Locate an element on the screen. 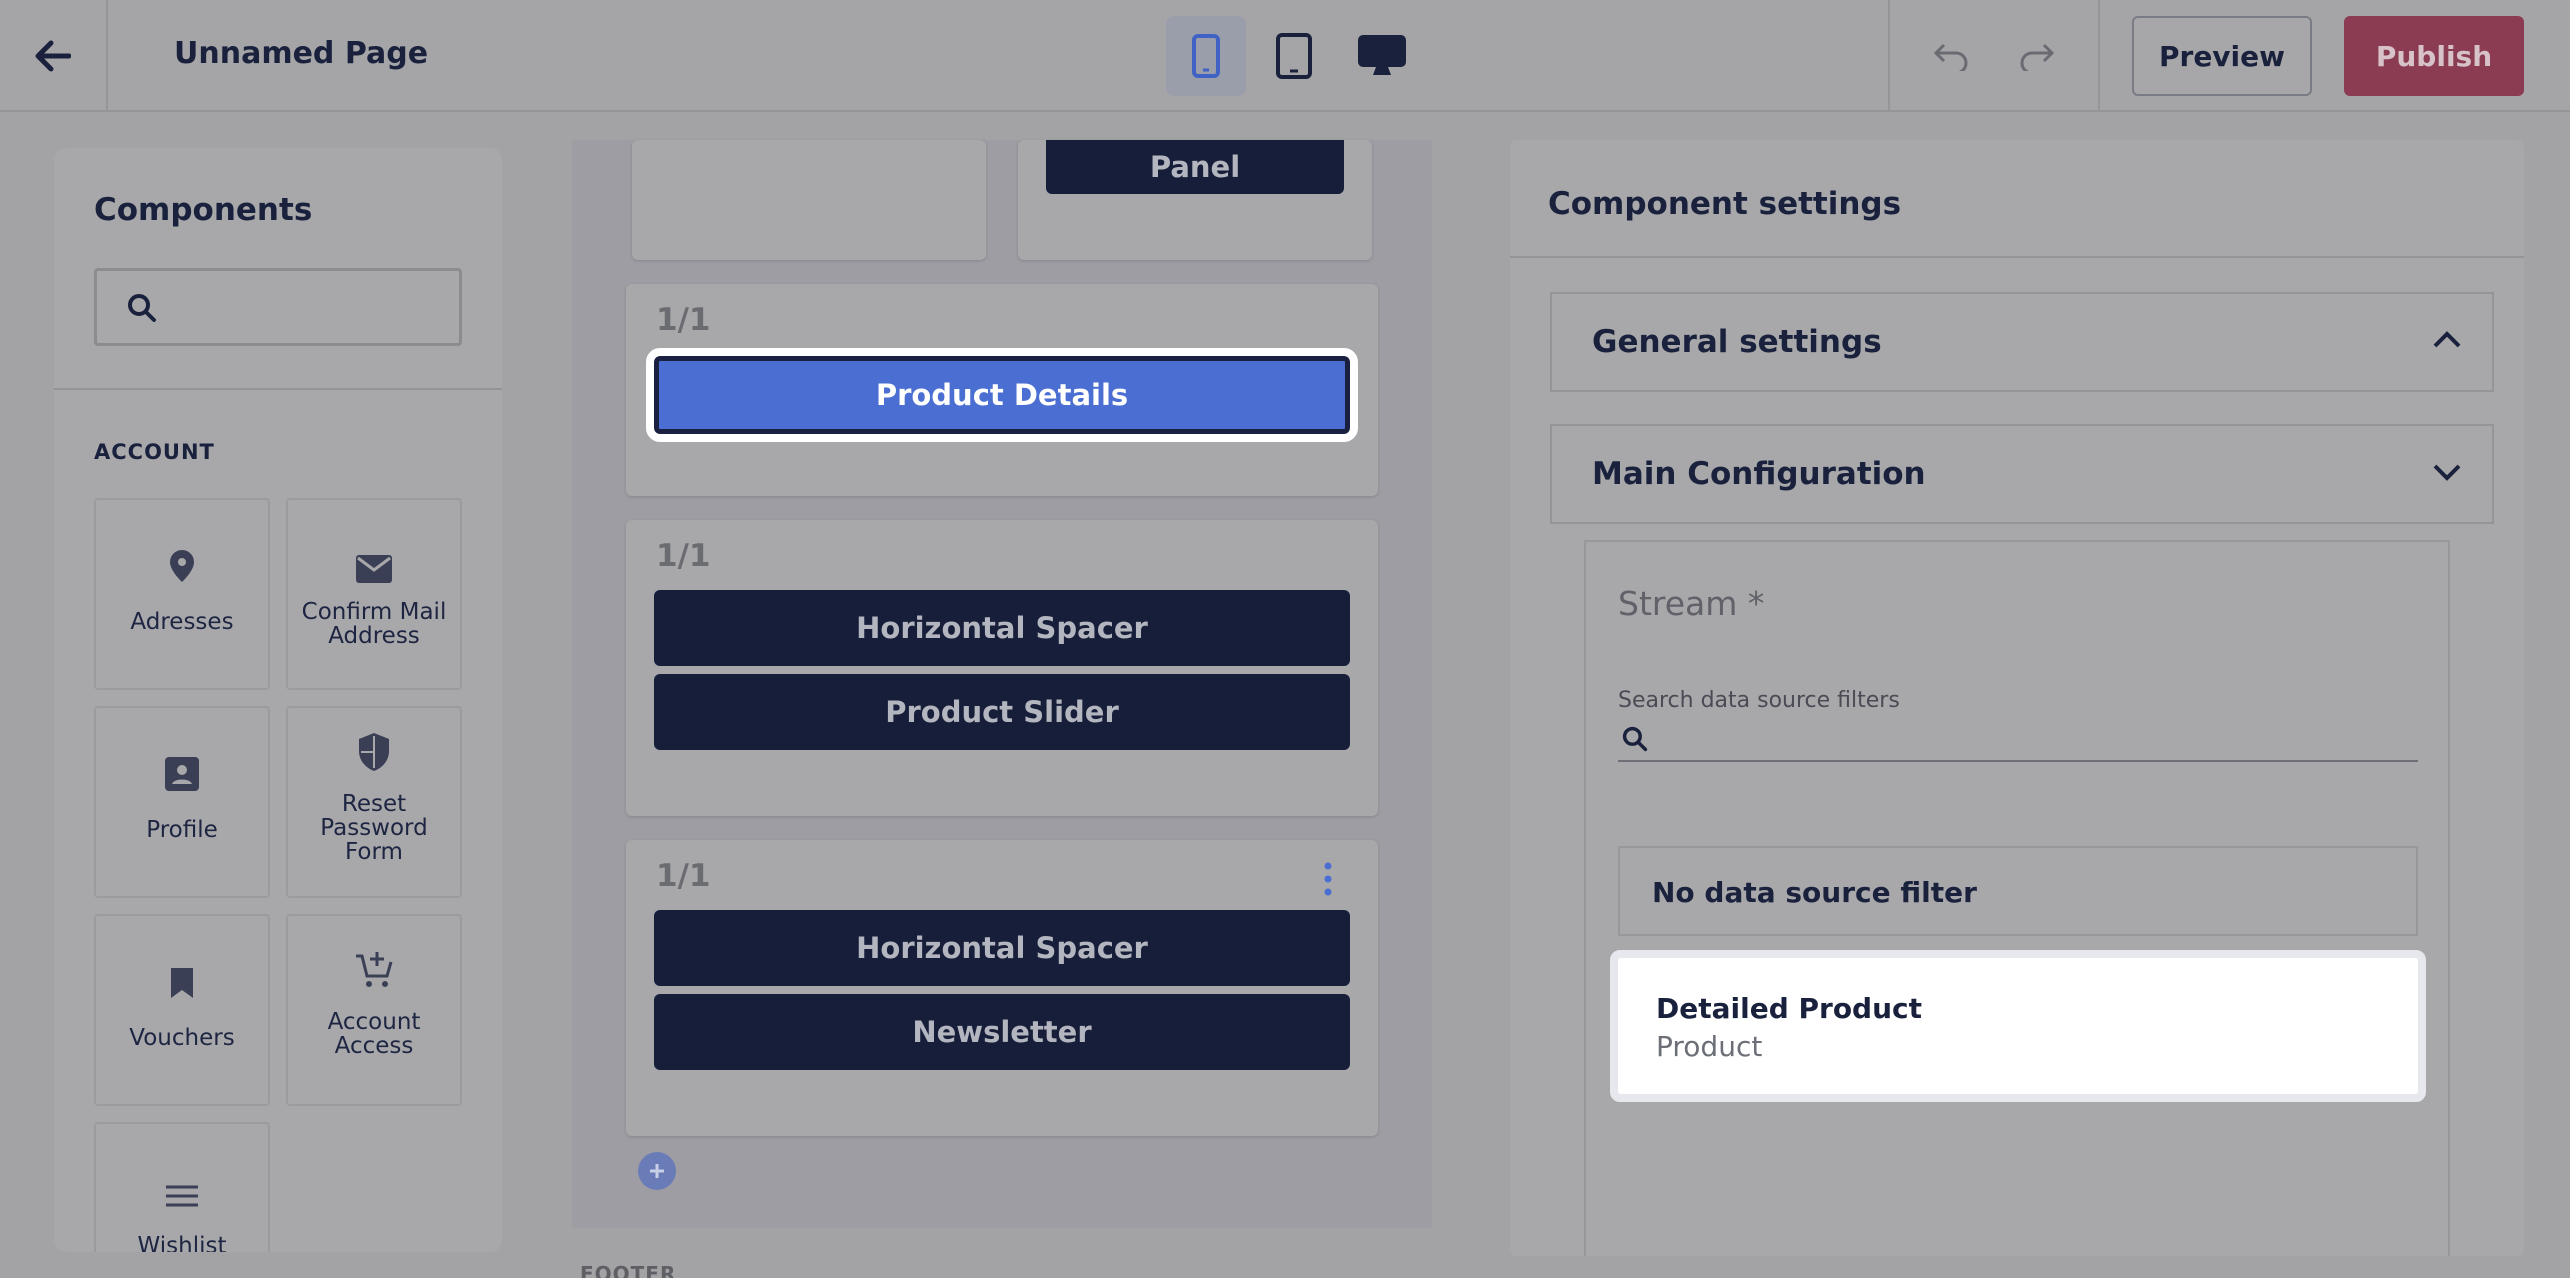 The height and width of the screenshot is (1278, 2570). filter-option-subtitle: Product is located at coordinates (1709, 1046).